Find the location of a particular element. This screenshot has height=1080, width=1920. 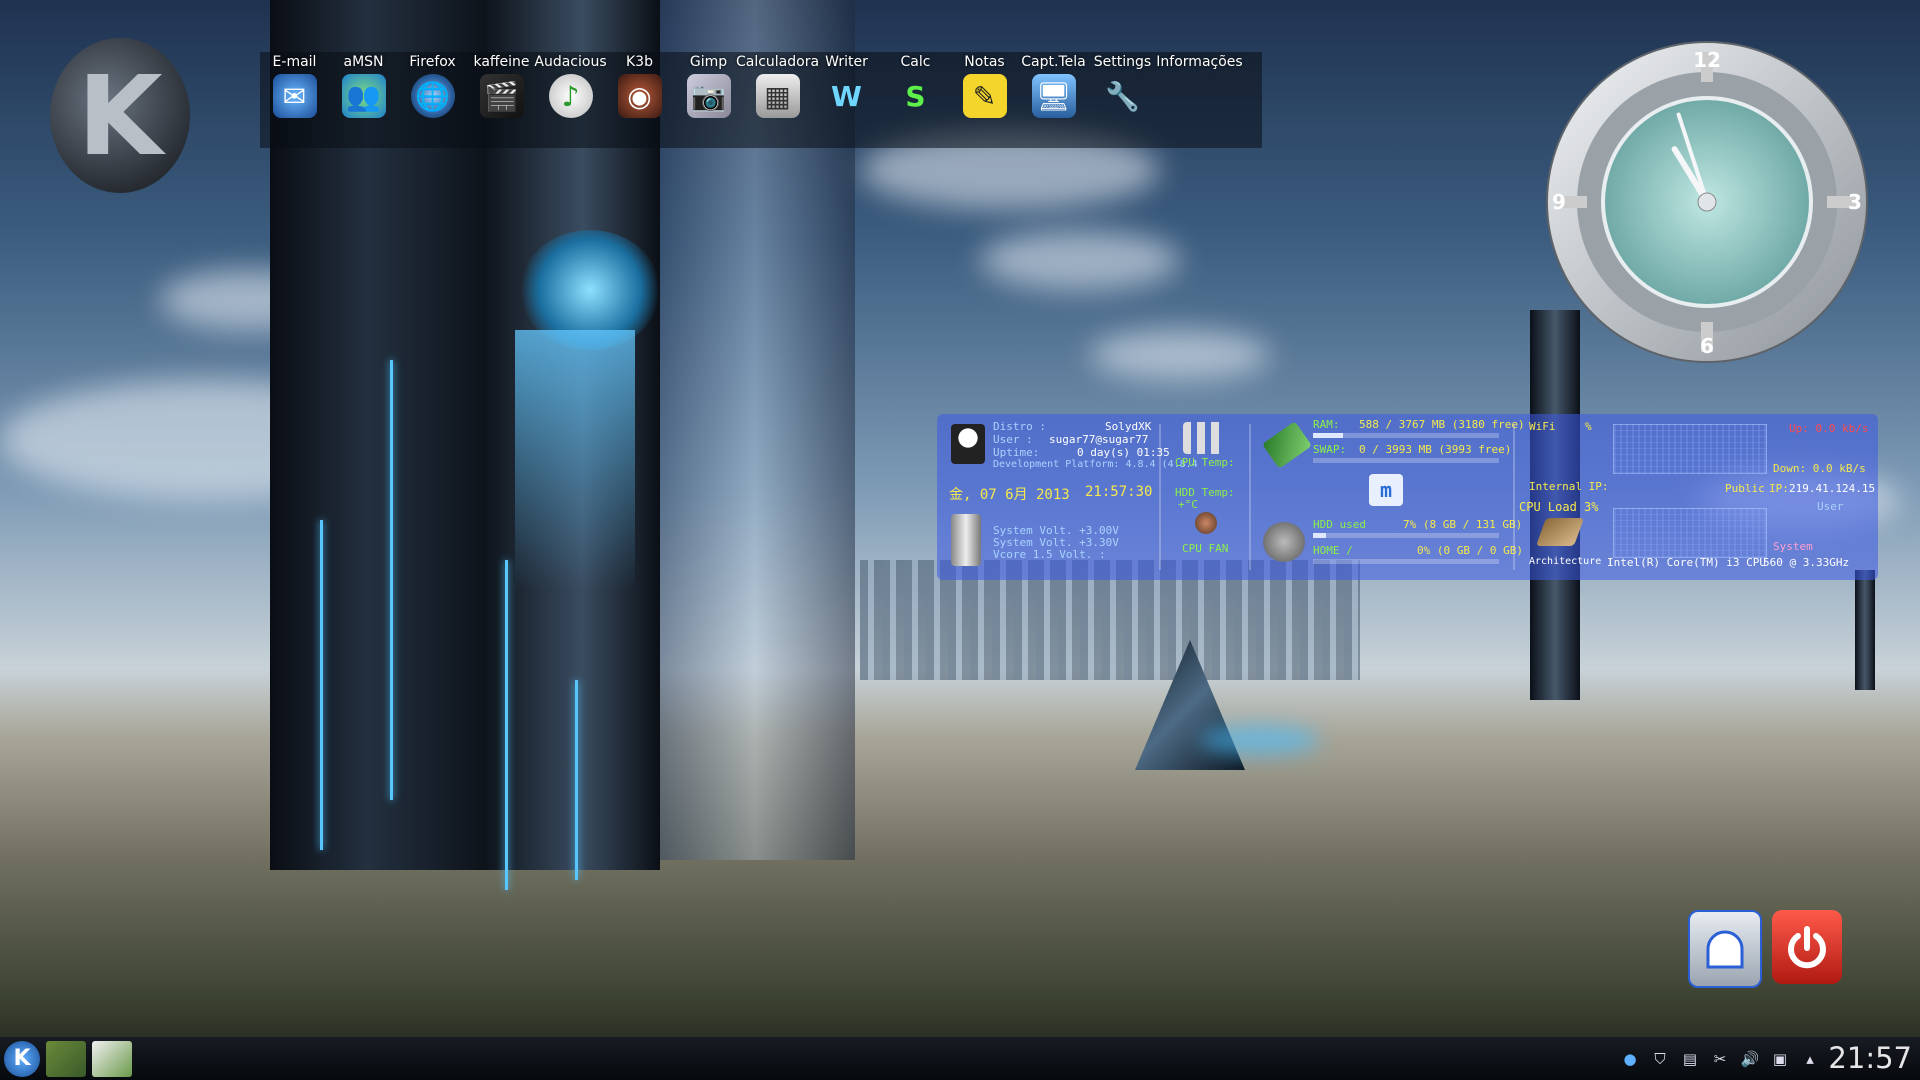

public-ip: 219.41.124.15 is located at coordinates (1832, 488).